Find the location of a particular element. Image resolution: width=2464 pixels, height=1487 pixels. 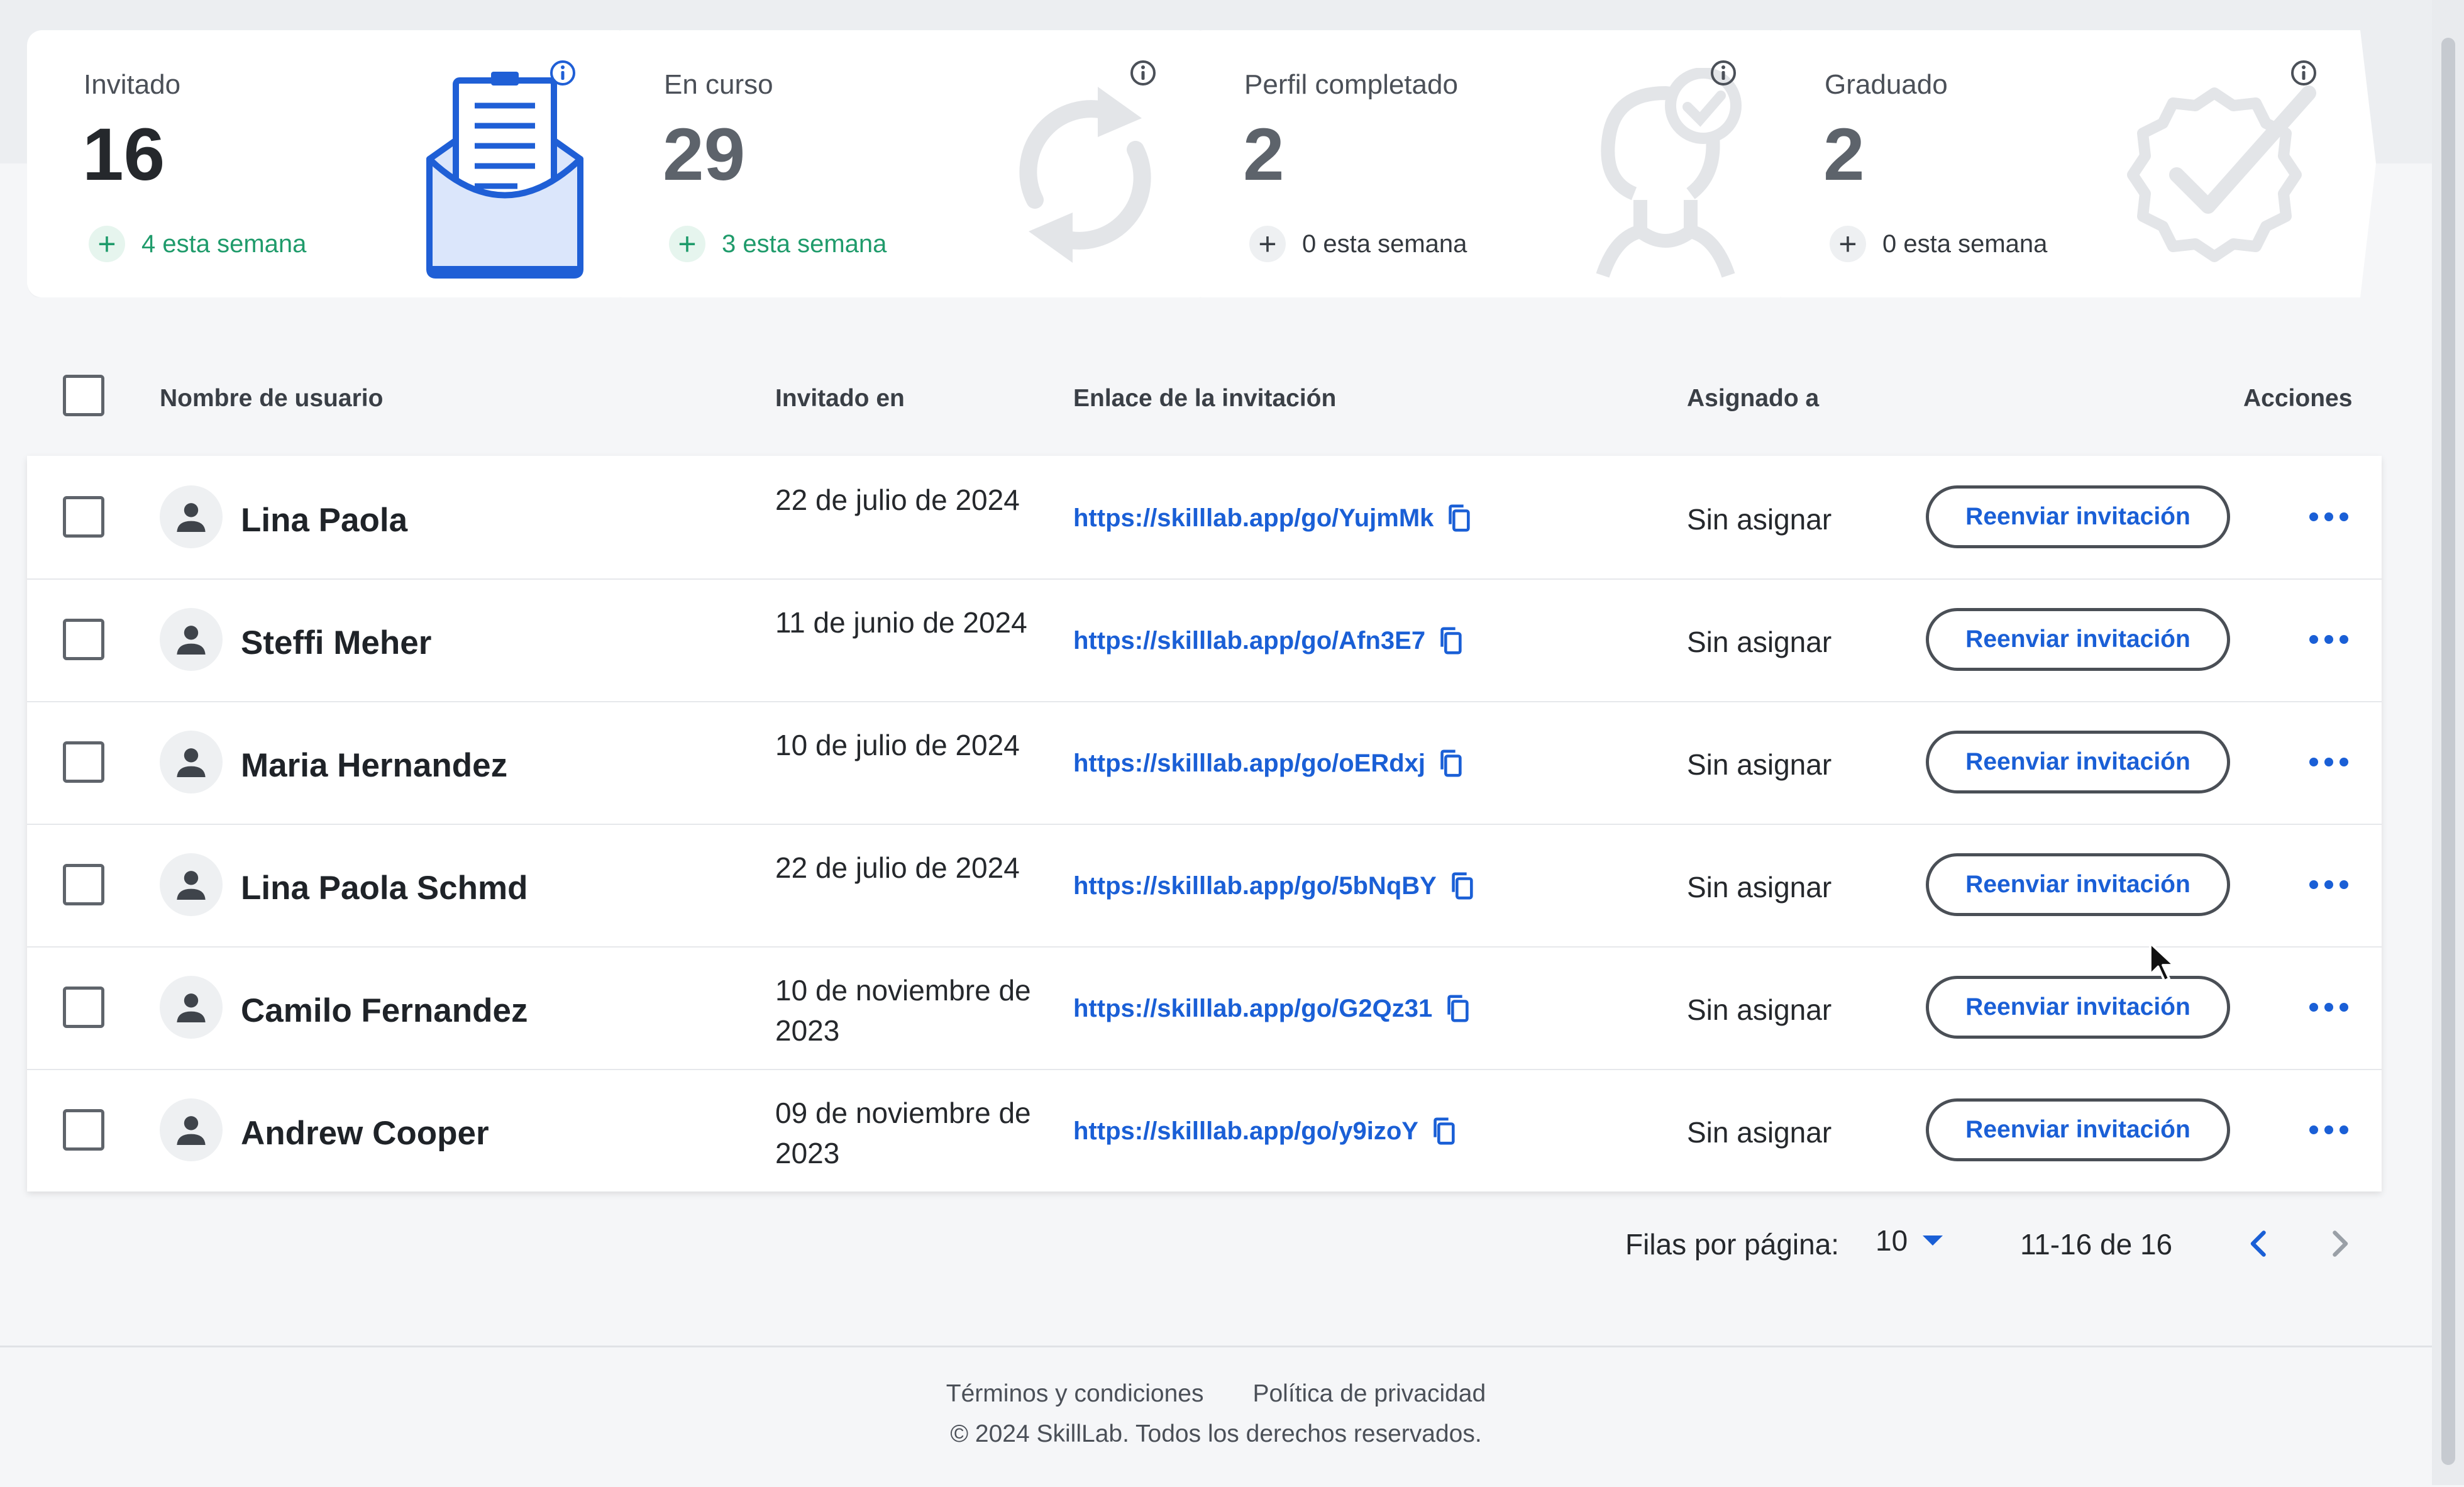

rows-per-page-value: 10 is located at coordinates (1892, 1240).